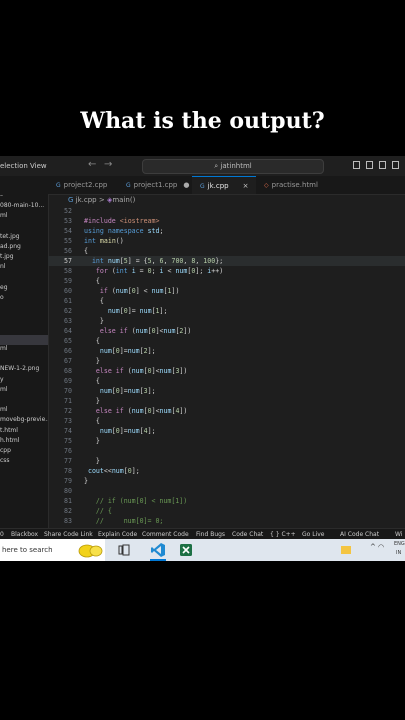  Describe the element at coordinates (226, 431) in the screenshot. I see `code-line: 74 num[0]=num[4];` at that location.